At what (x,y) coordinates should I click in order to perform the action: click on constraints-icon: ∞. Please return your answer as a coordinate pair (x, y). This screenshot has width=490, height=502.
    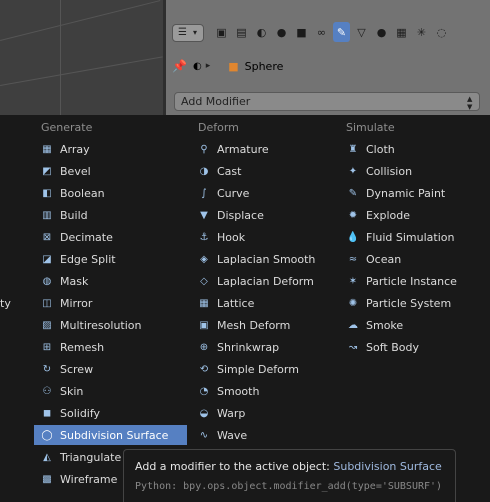
    Looking at the image, I should click on (321, 32).